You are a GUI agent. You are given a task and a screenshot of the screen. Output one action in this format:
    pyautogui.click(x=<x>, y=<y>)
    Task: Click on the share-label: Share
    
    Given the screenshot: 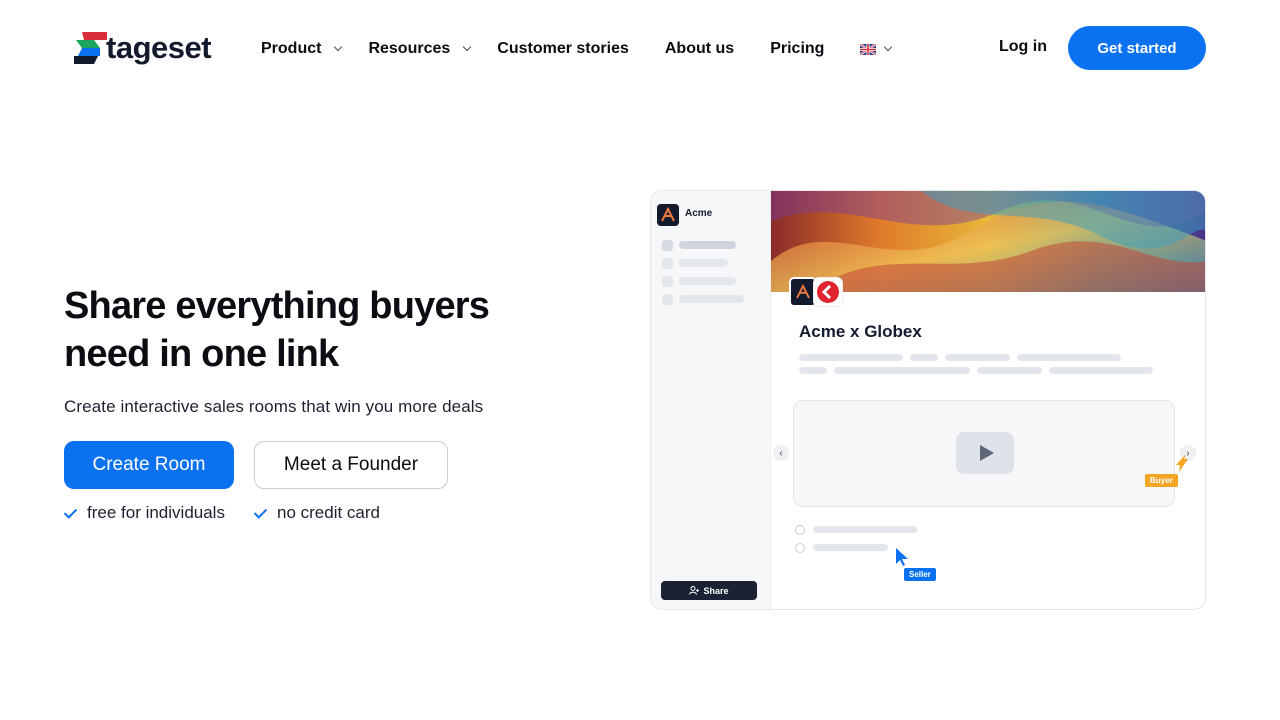 What is the action you would take?
    pyautogui.click(x=716, y=590)
    